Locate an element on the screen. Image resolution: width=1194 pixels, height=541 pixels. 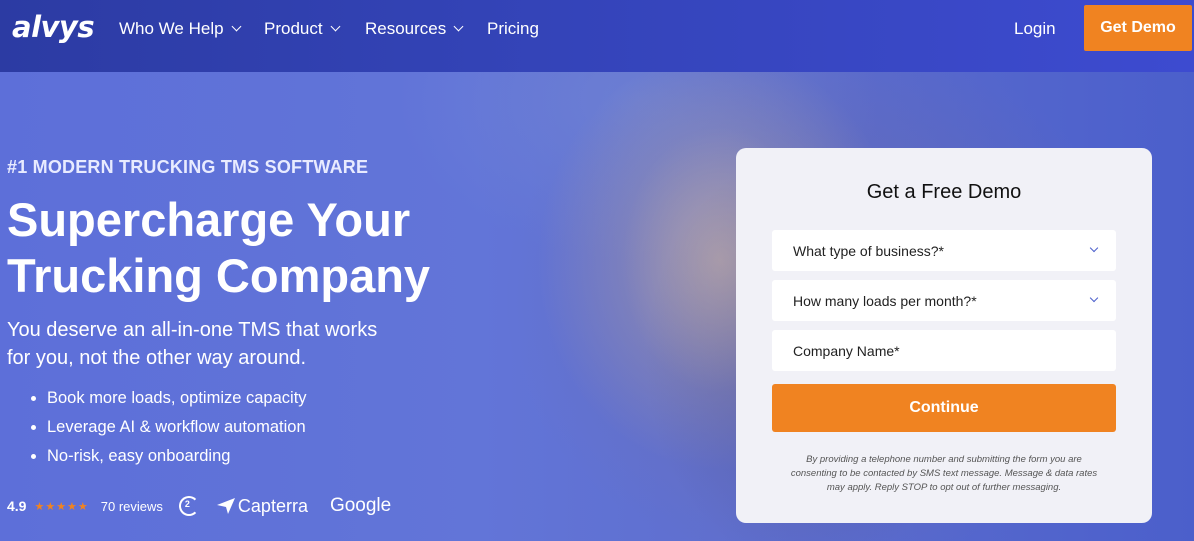
hero-eyebrow: #1 MODERN TRUCKING TMS SOFTWARE is located at coordinates (188, 167).